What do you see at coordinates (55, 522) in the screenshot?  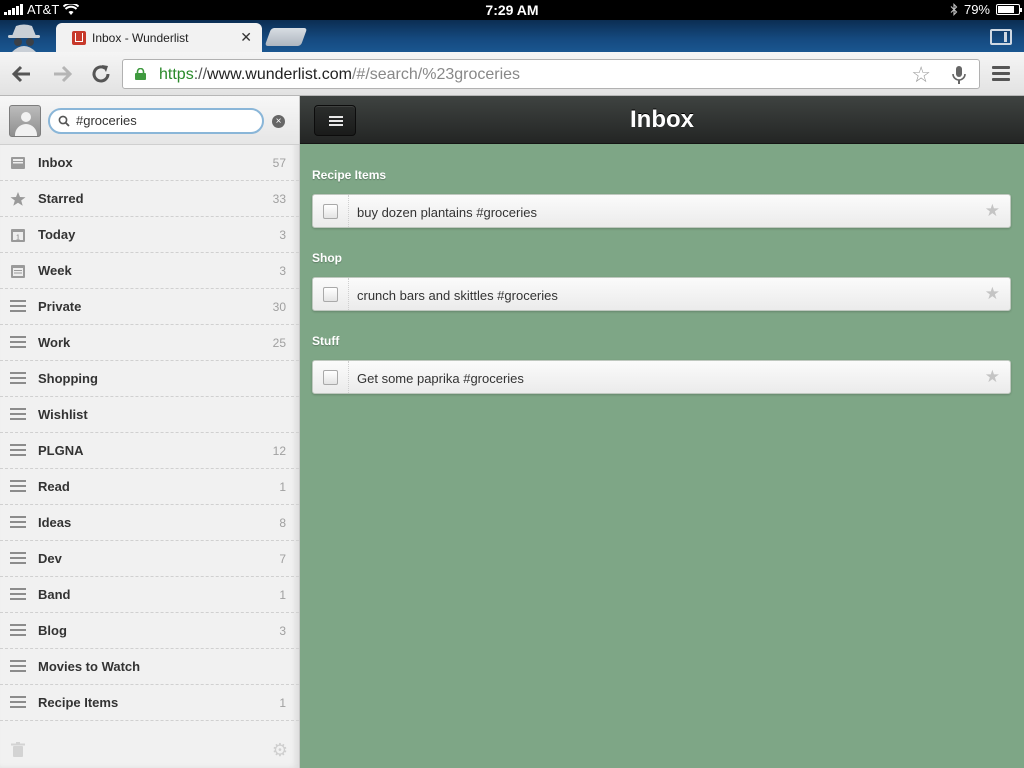 I see `sidebar-item-label: Ideas` at bounding box center [55, 522].